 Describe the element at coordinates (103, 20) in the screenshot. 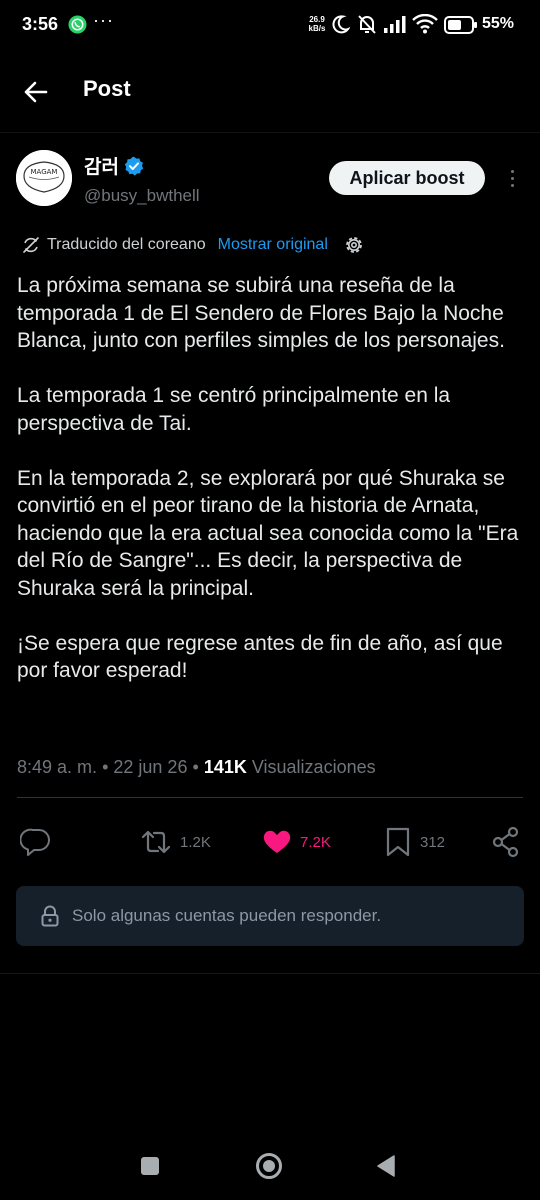

I see `notification-overflow-dots: ···` at that location.